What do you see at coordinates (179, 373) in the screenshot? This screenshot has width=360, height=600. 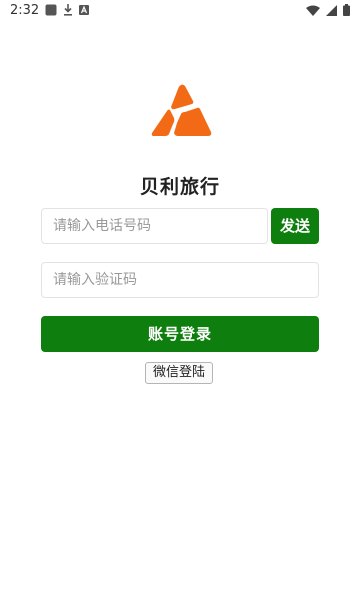 I see `wechat-login-button: 微信登陆` at bounding box center [179, 373].